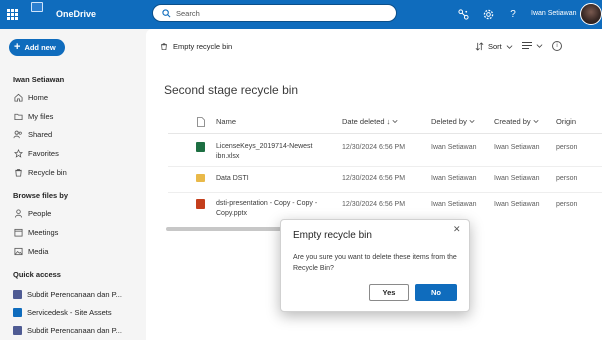 The width and height of the screenshot is (602, 340). What do you see at coordinates (41, 195) in the screenshot?
I see `browse-heading: Browse files by` at bounding box center [41, 195].